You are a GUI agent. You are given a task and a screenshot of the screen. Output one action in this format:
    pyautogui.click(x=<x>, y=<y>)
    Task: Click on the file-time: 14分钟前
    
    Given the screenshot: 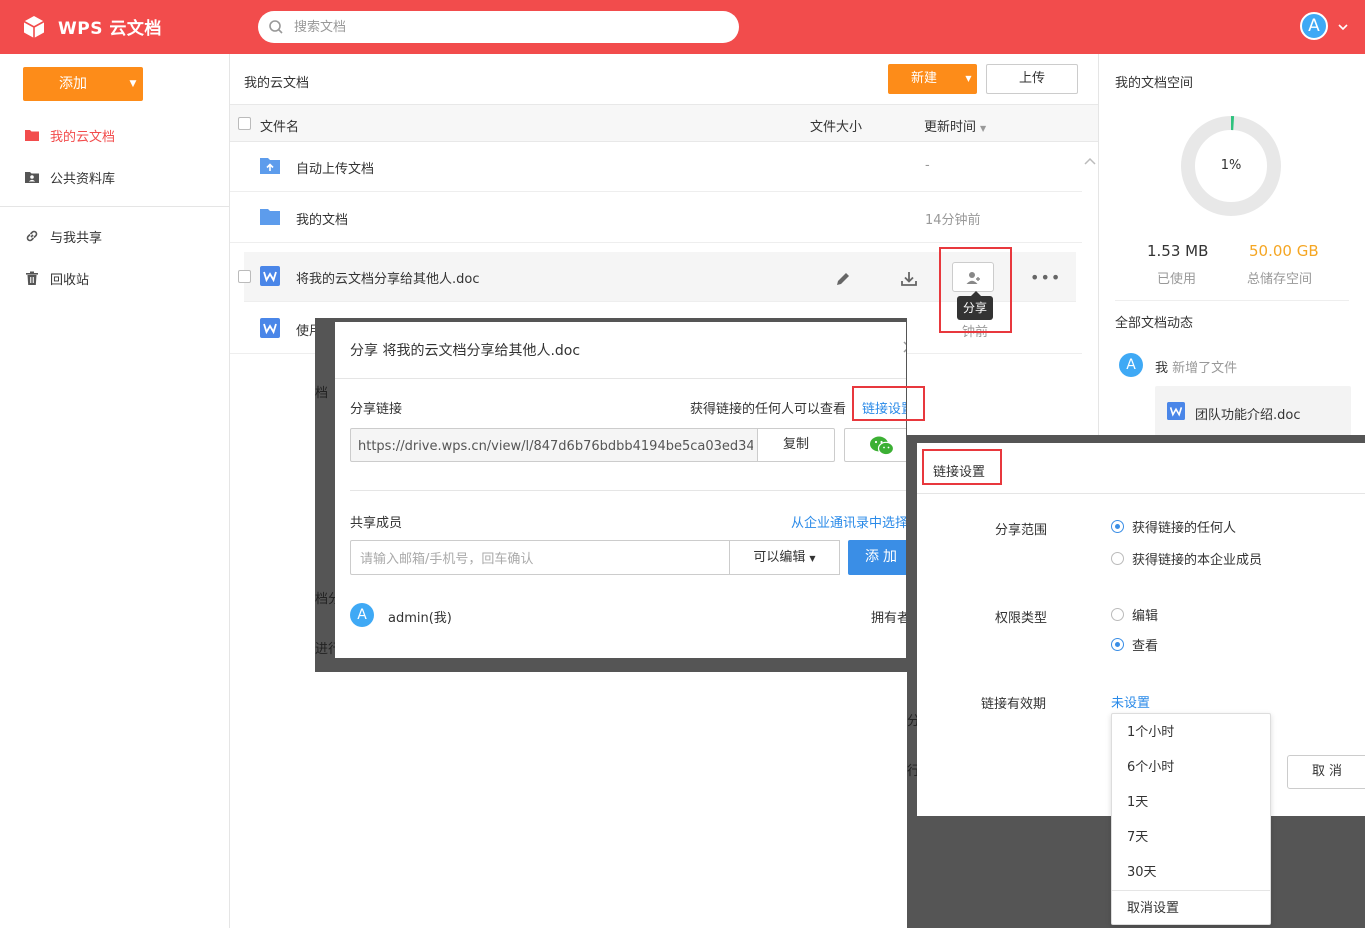 What is the action you would take?
    pyautogui.click(x=953, y=220)
    